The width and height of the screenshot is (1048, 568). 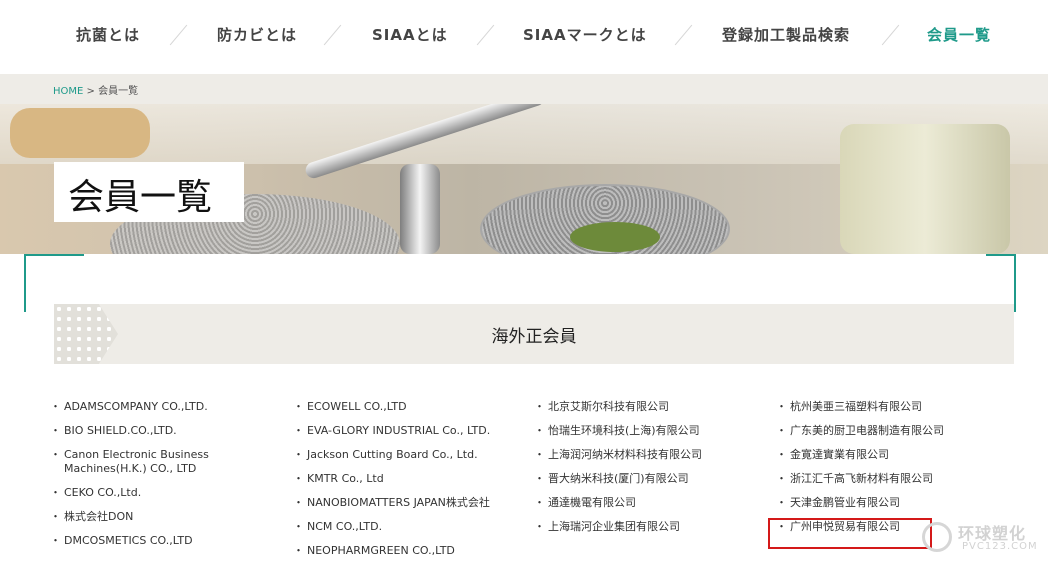 What do you see at coordinates (894, 503) in the screenshot?
I see `member-item: 天津金鹏管业有限公司` at bounding box center [894, 503].